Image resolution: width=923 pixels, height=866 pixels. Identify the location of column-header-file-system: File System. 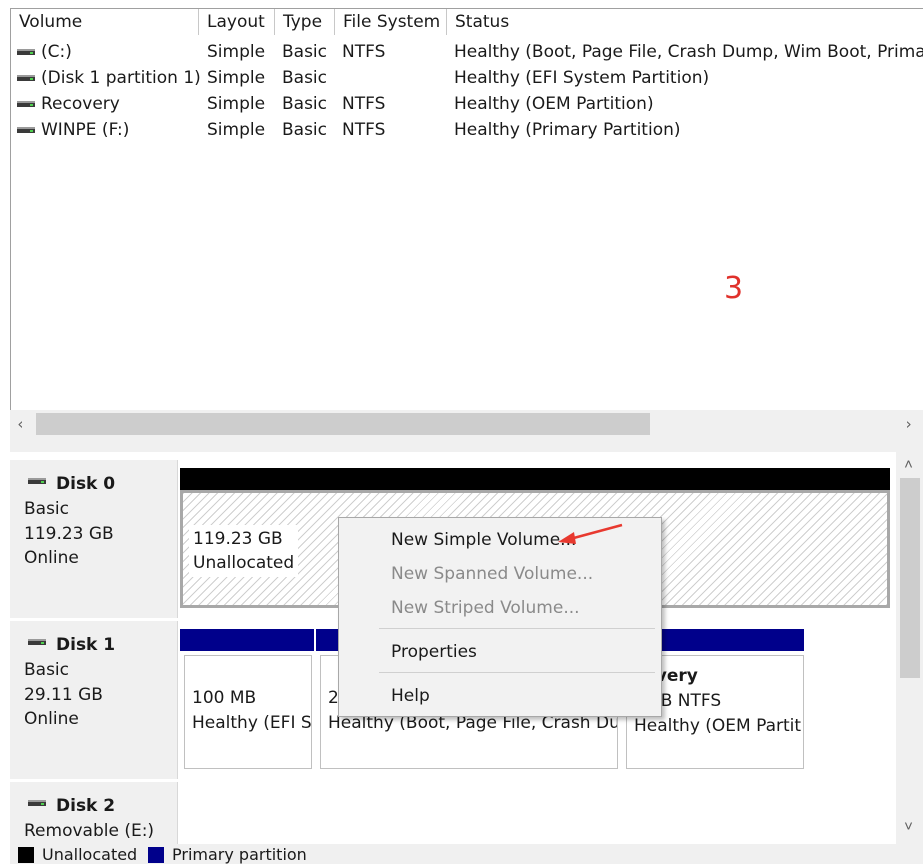
(391, 22).